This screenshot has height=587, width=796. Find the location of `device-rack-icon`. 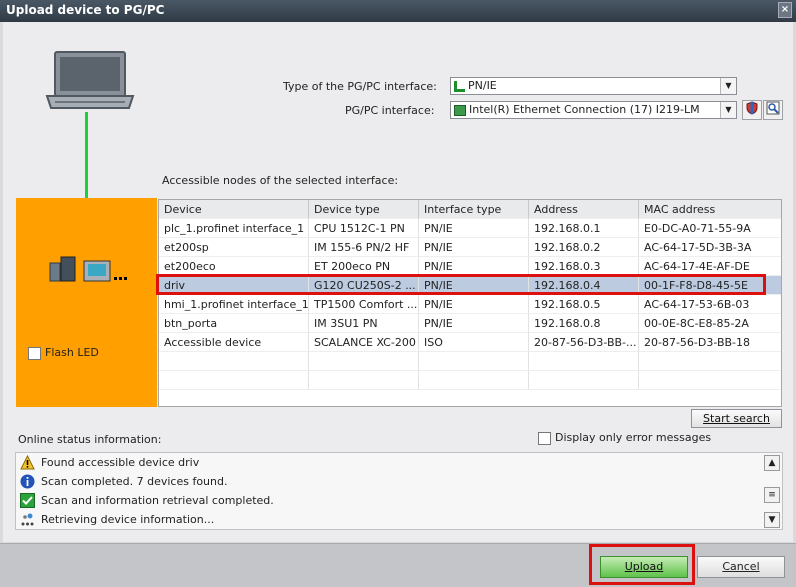

device-rack-icon is located at coordinates (88, 269).